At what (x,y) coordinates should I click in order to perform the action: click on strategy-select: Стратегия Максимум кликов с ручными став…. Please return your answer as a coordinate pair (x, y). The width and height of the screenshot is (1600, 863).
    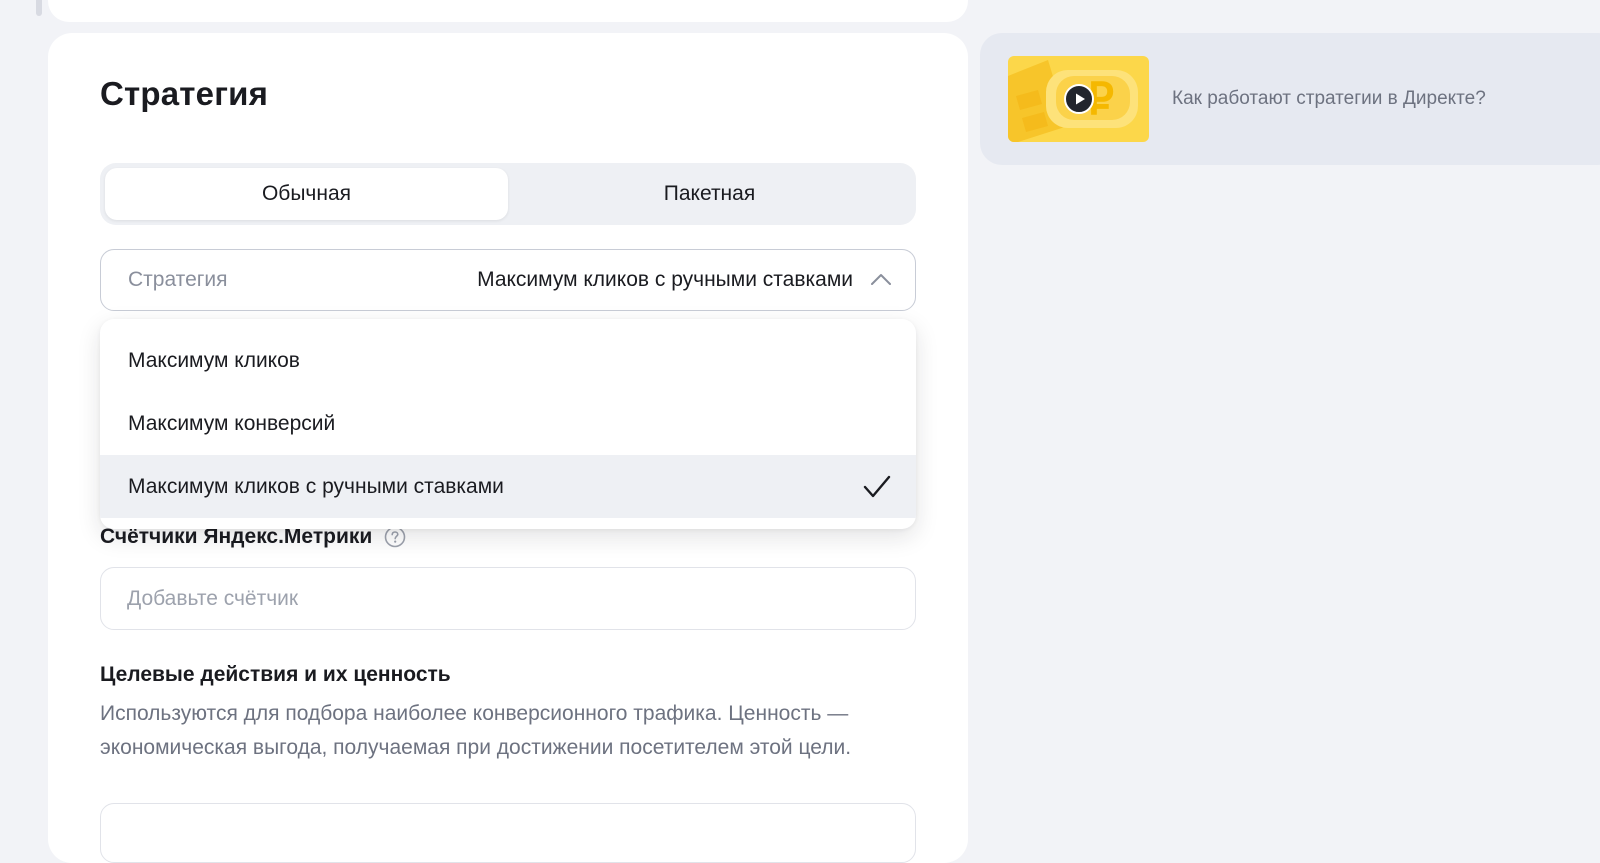
    Looking at the image, I should click on (508, 280).